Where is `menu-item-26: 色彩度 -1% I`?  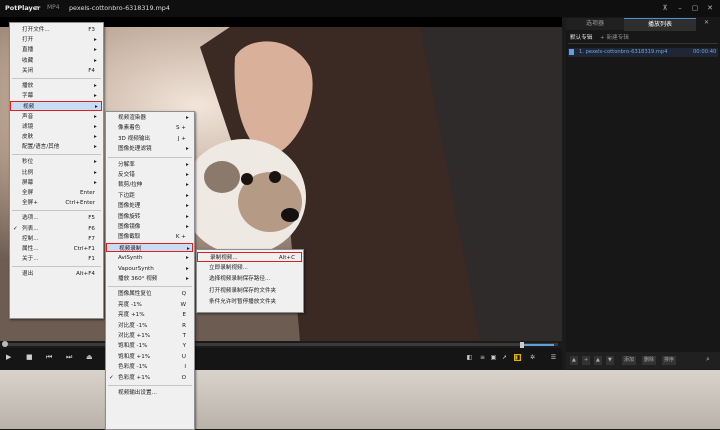
menu-item-26: 色彩度 -1% I is located at coordinates (150, 367).